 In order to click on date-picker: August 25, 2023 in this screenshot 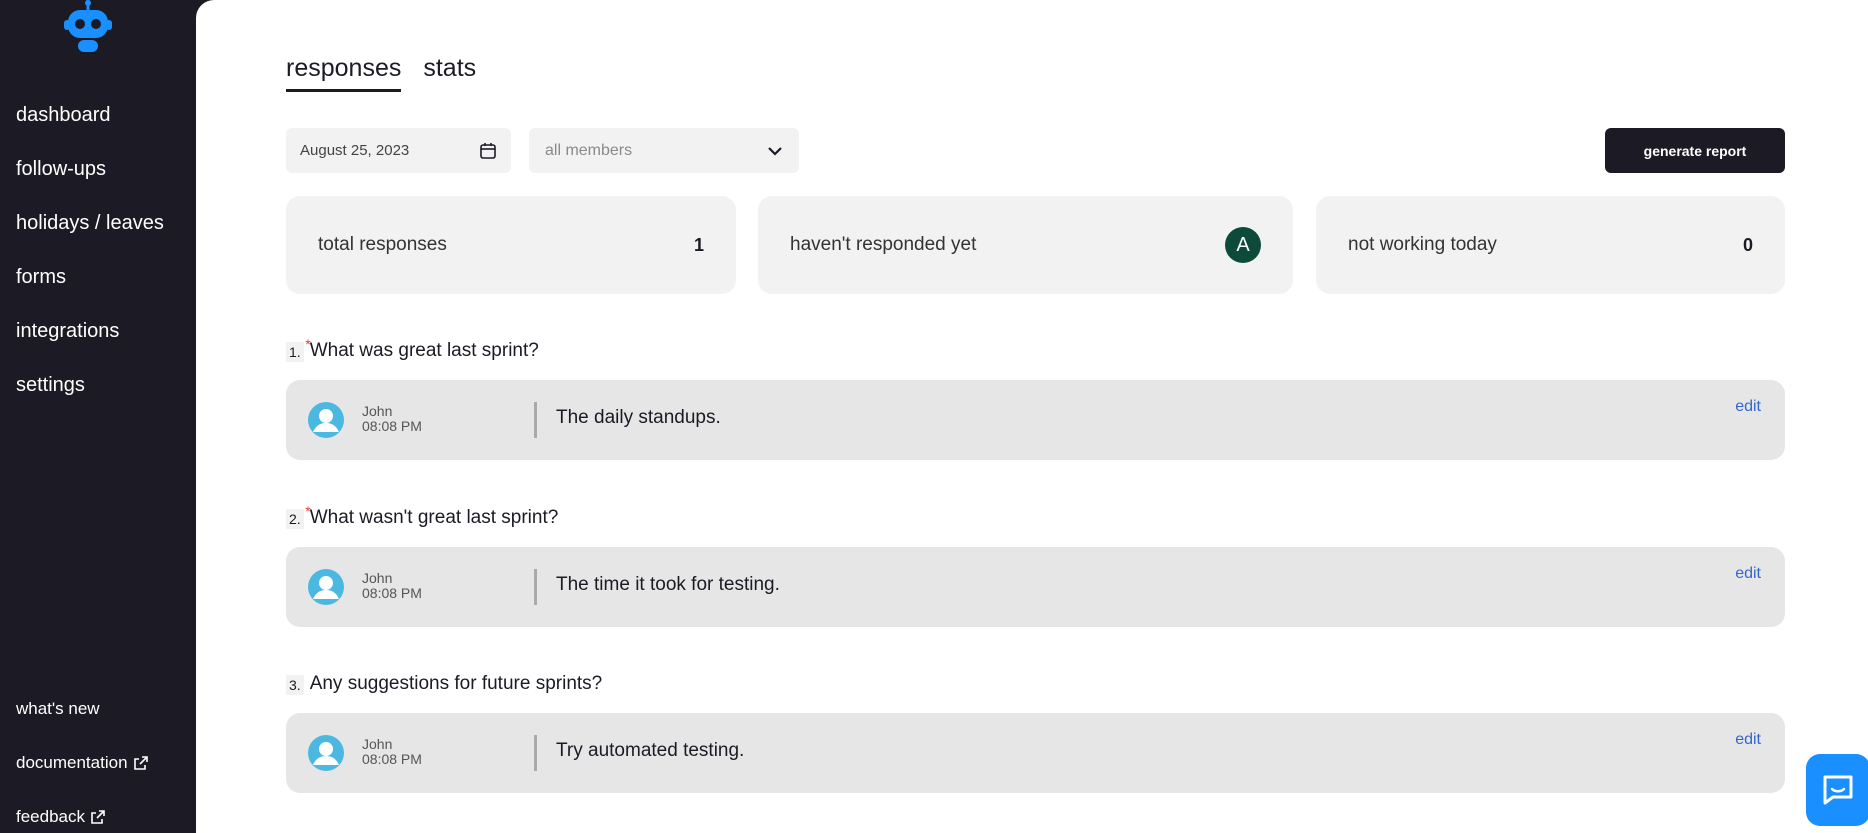, I will do `click(398, 150)`.